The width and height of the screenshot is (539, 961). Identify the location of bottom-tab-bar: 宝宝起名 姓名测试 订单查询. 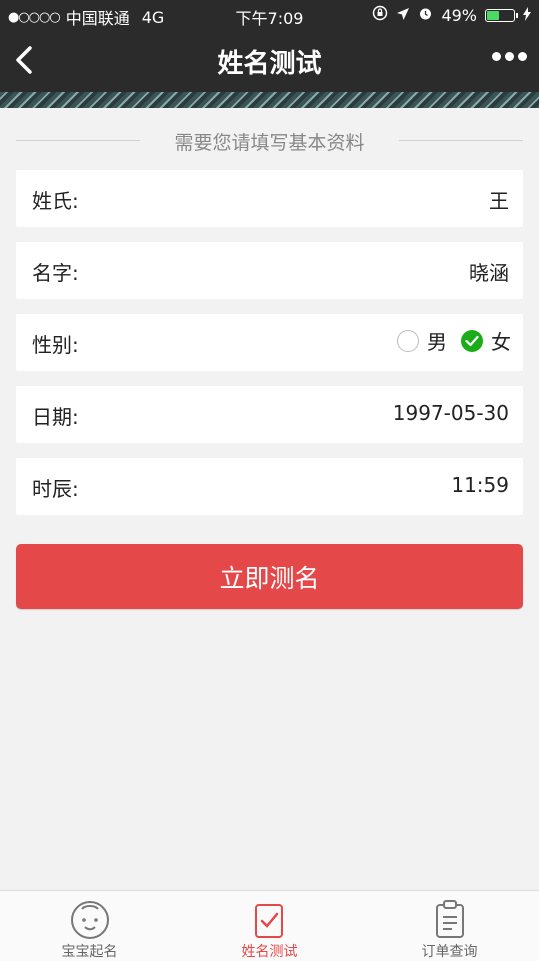
(269, 925).